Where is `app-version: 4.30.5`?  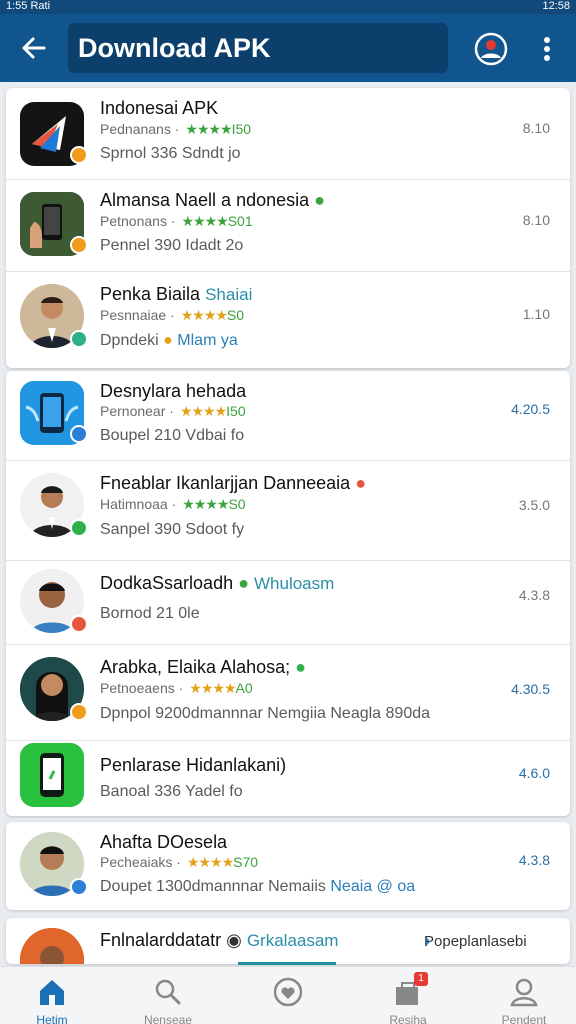 app-version: 4.30.5 is located at coordinates (530, 689).